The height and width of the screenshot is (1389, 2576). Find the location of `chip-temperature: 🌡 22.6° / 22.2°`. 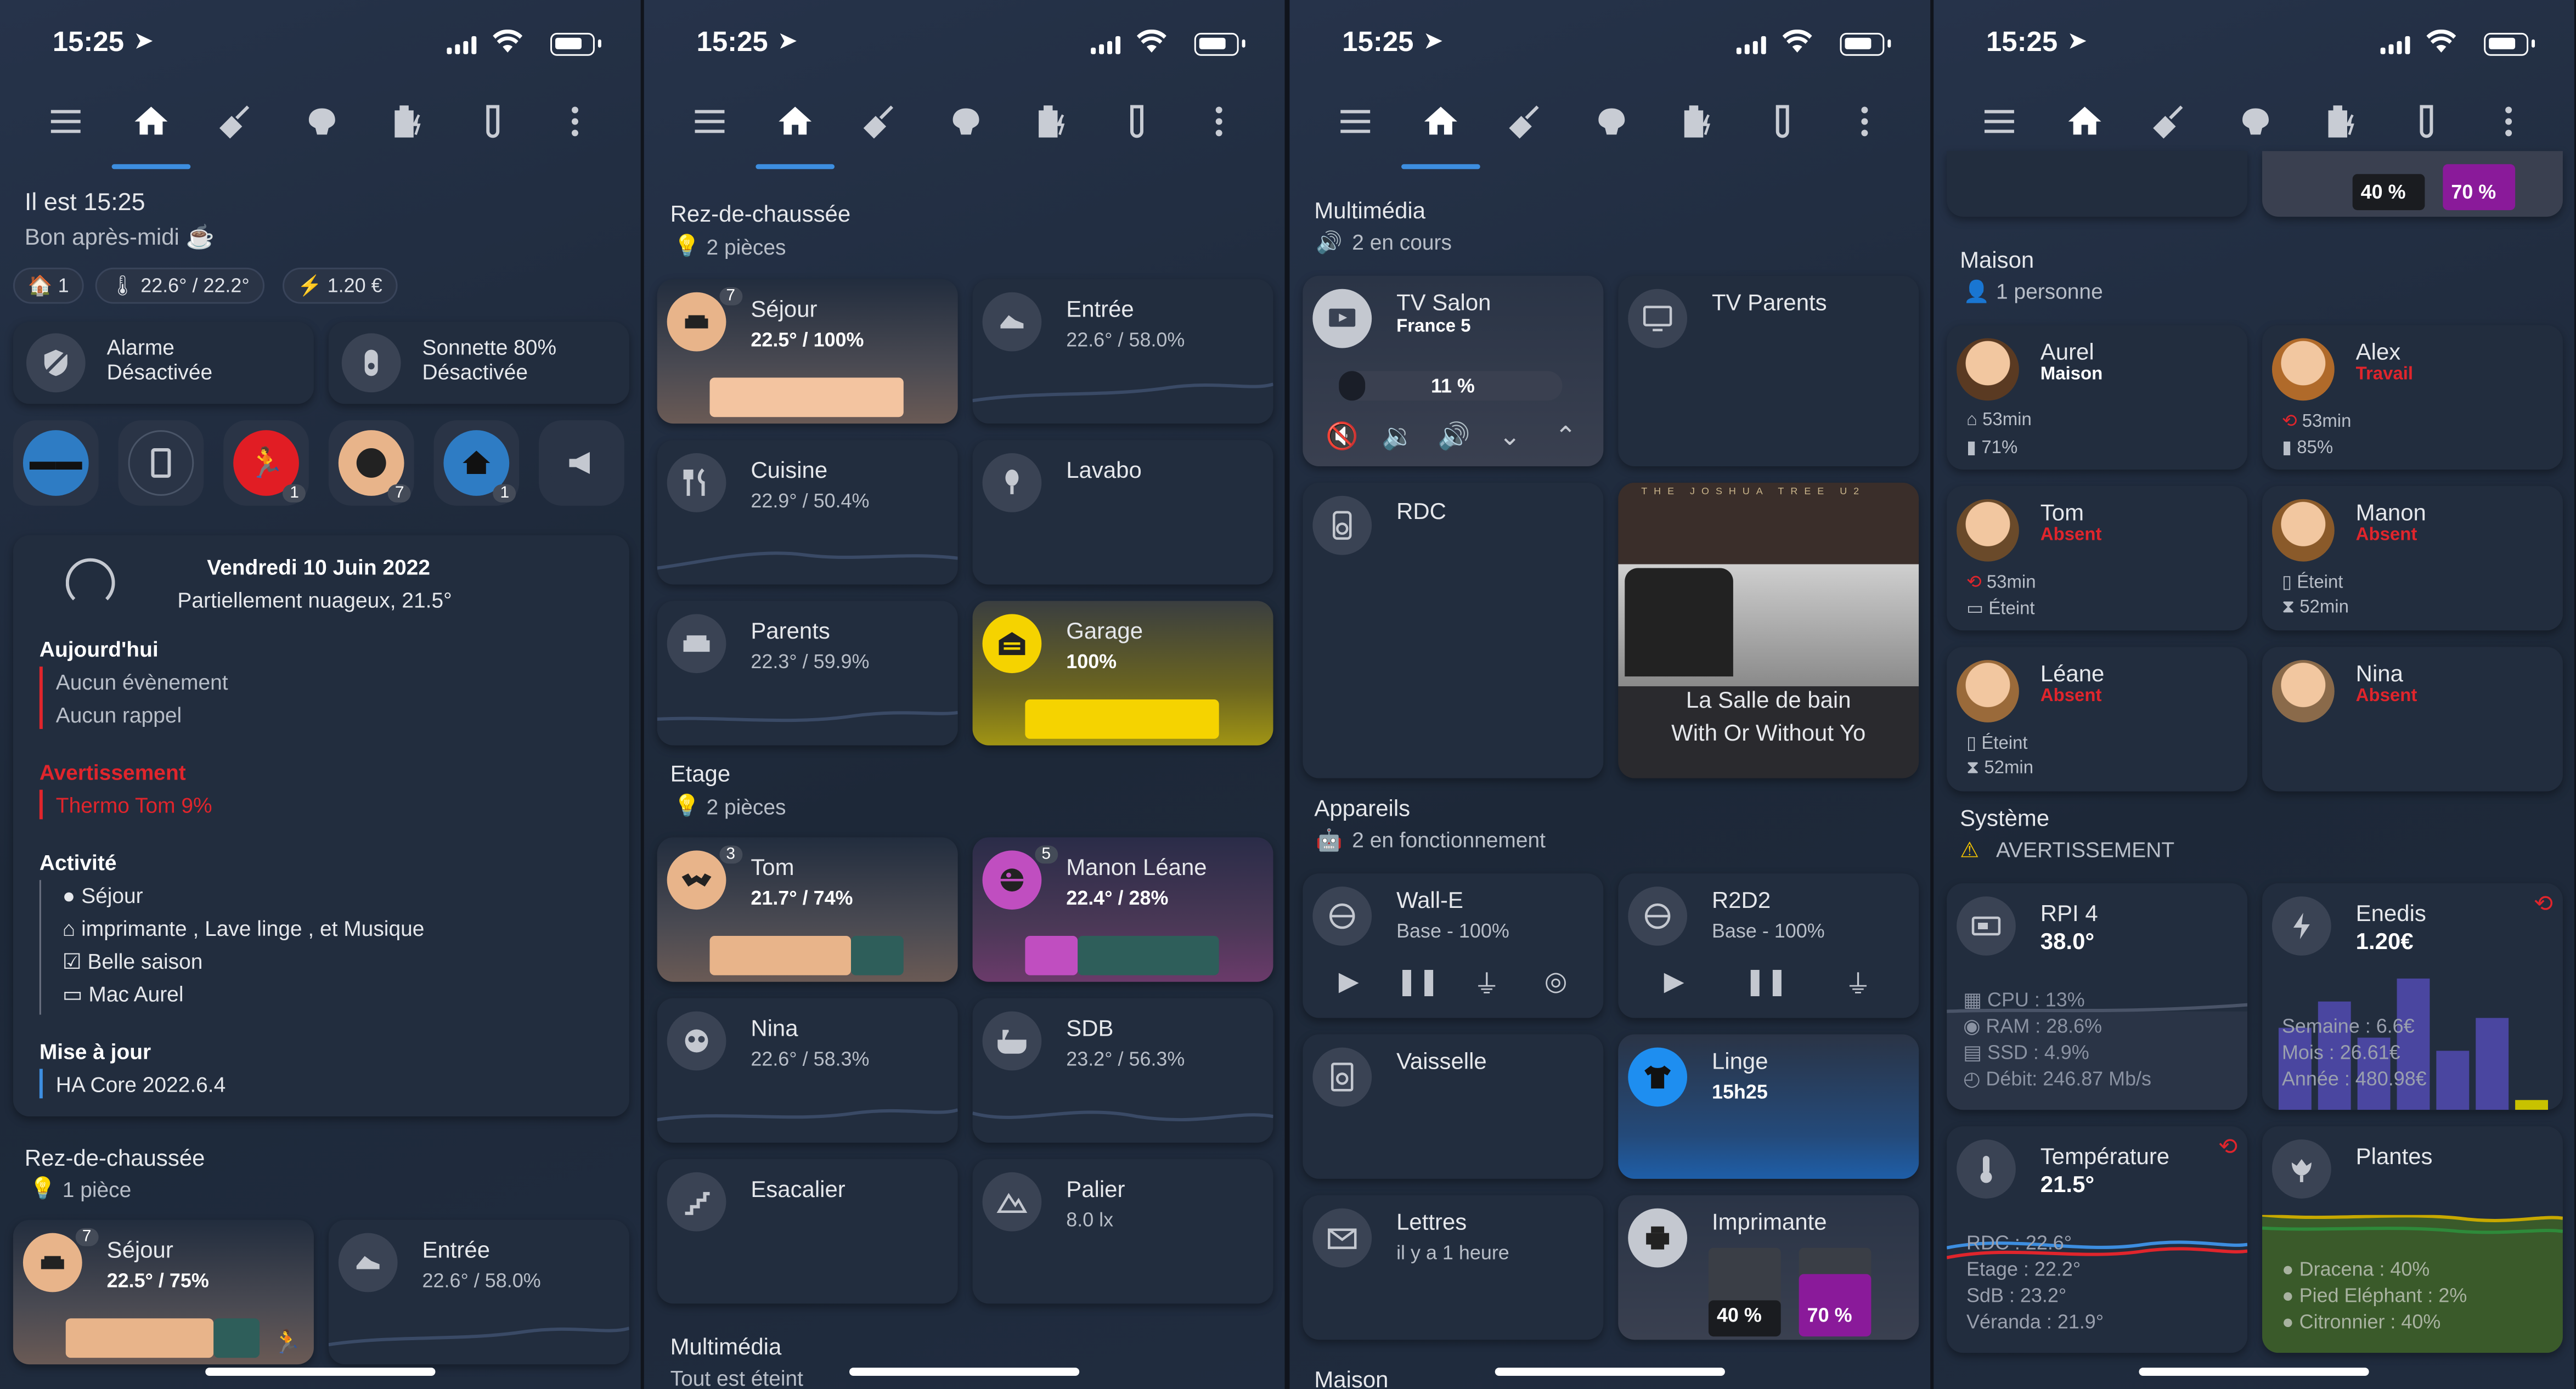

chip-temperature: 🌡 22.6° / 22.2° is located at coordinates (180, 285).